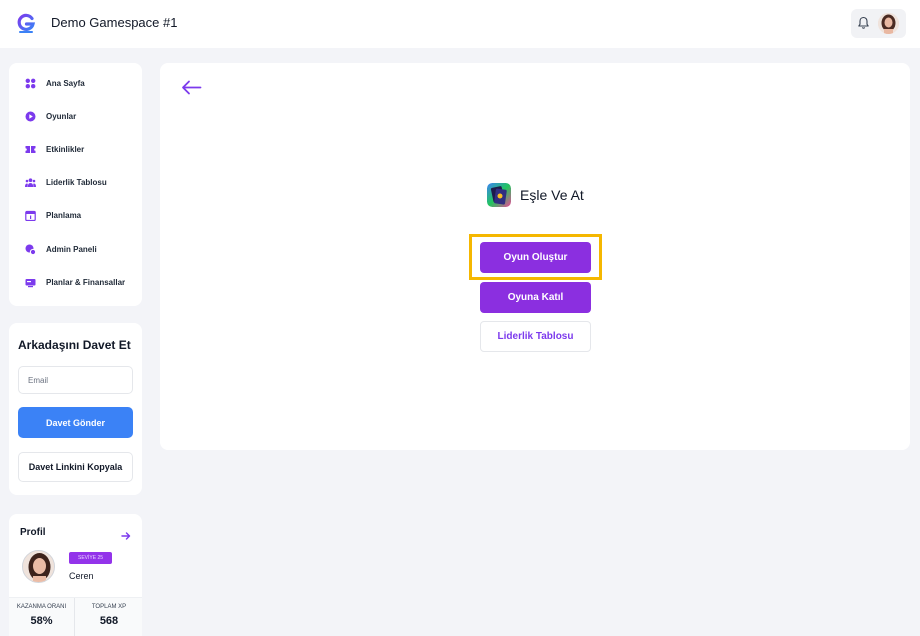 Image resolution: width=920 pixels, height=636 pixels. I want to click on header-actions, so click(878, 23).